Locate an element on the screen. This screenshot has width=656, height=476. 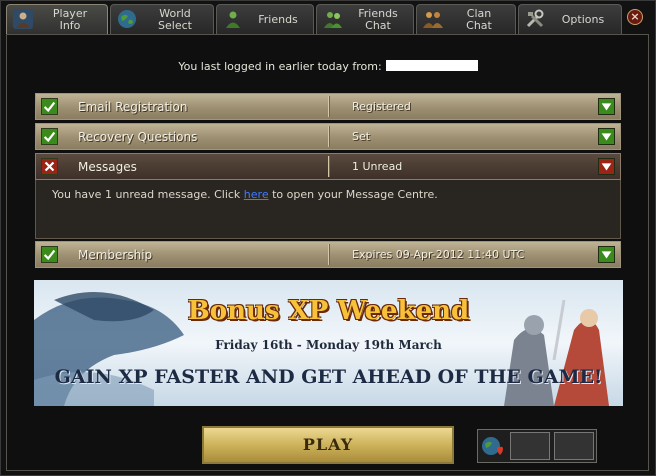
row-recovery-questions: Recovery Questions Set is located at coordinates (328, 136).